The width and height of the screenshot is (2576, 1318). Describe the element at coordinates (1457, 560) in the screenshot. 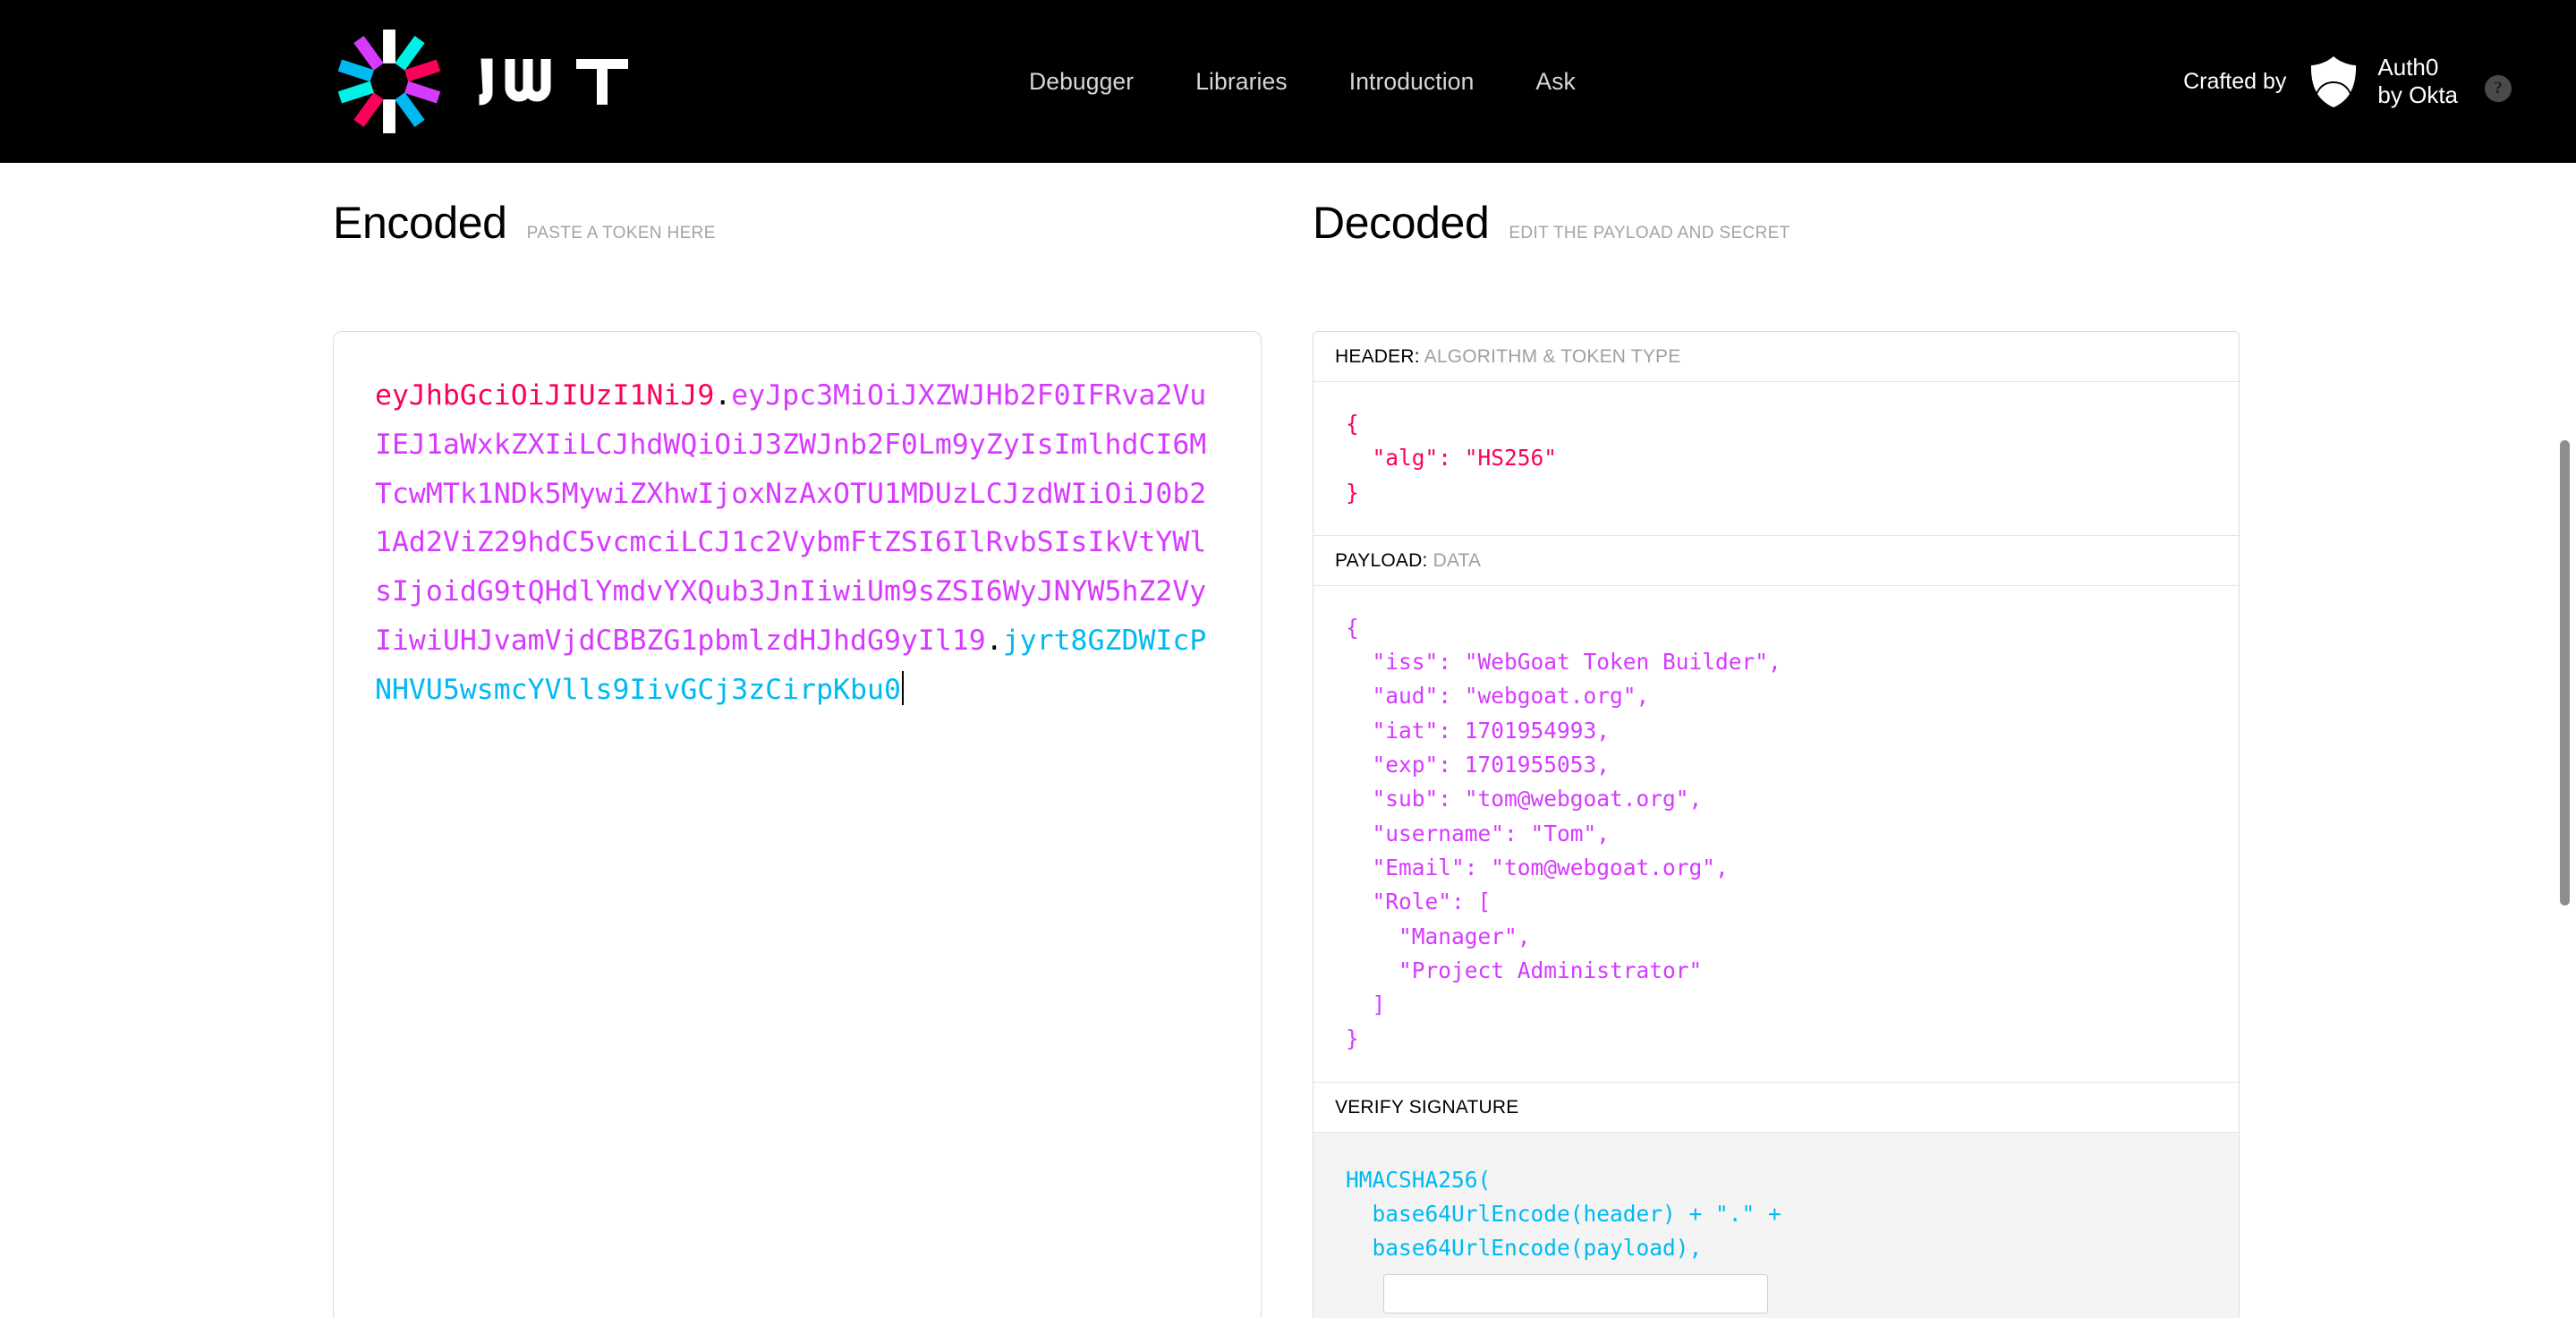

I see `payload-section-hint: DATA` at that location.